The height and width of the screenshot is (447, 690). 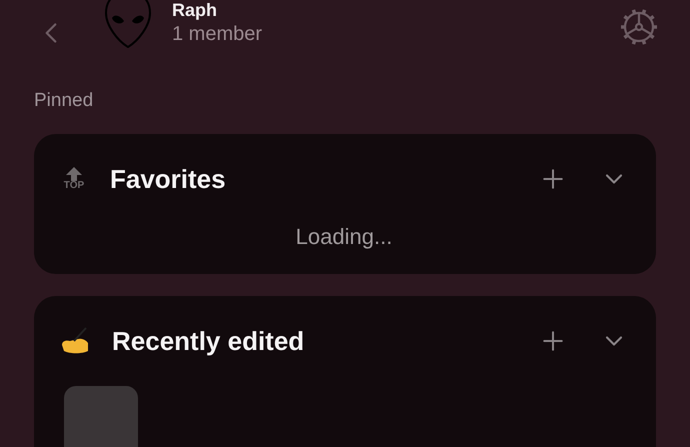 What do you see at coordinates (217, 34) in the screenshot?
I see `member-count: 1 member` at bounding box center [217, 34].